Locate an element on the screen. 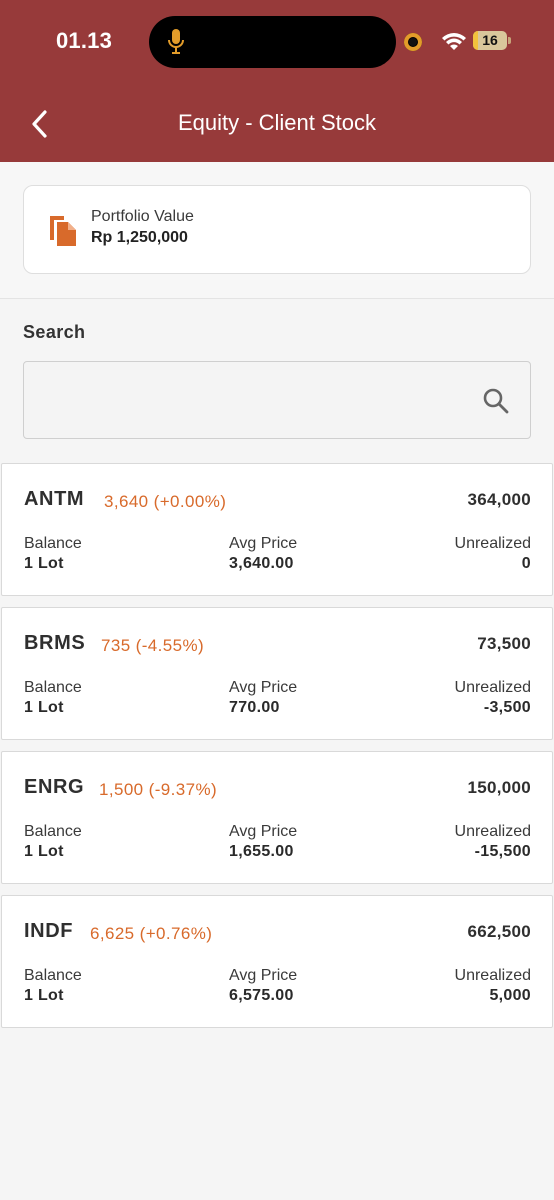 The image size is (554, 1200). search-input is located at coordinates (253, 400).